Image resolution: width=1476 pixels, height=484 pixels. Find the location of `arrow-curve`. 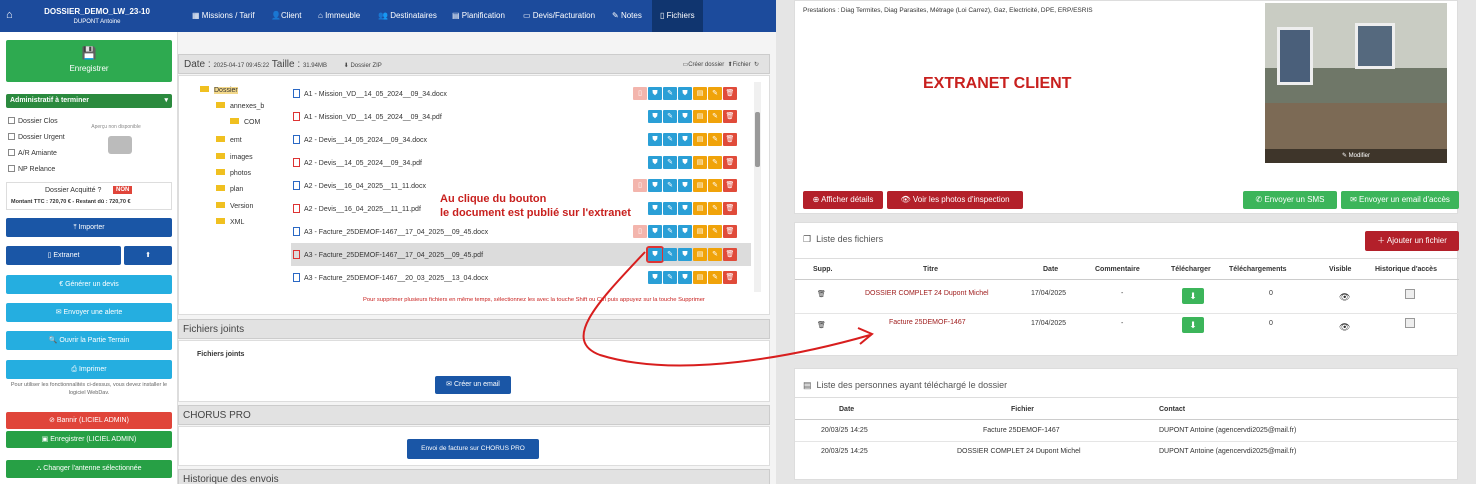

arrow-curve is located at coordinates (726, 309).